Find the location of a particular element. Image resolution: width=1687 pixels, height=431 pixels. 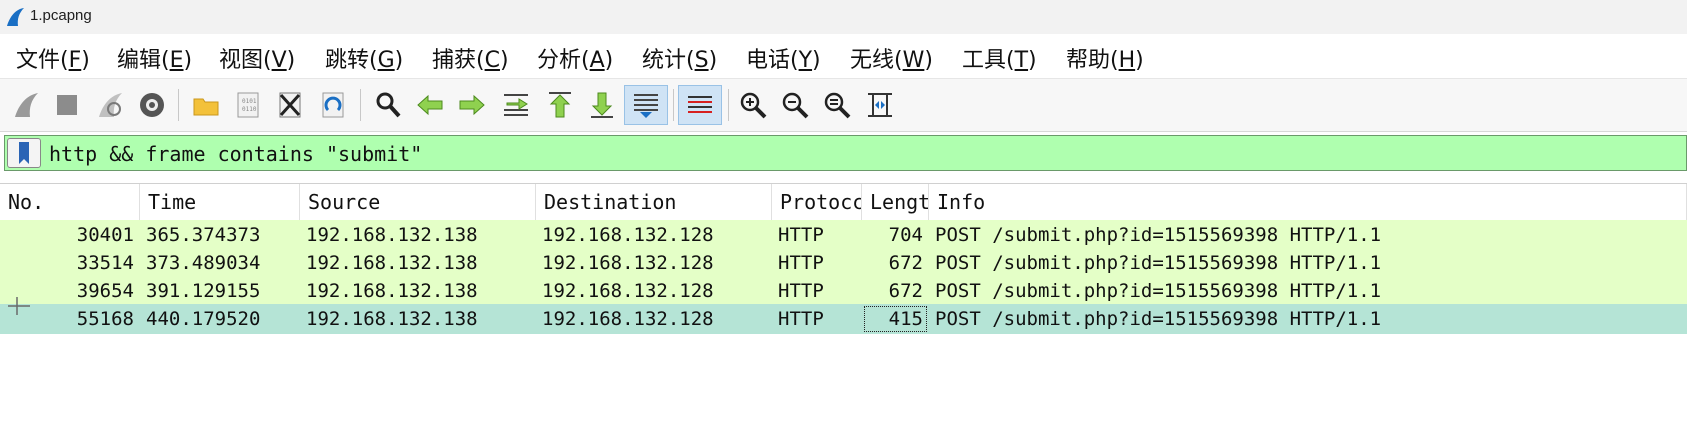

close-file-icon is located at coordinates (290, 105).